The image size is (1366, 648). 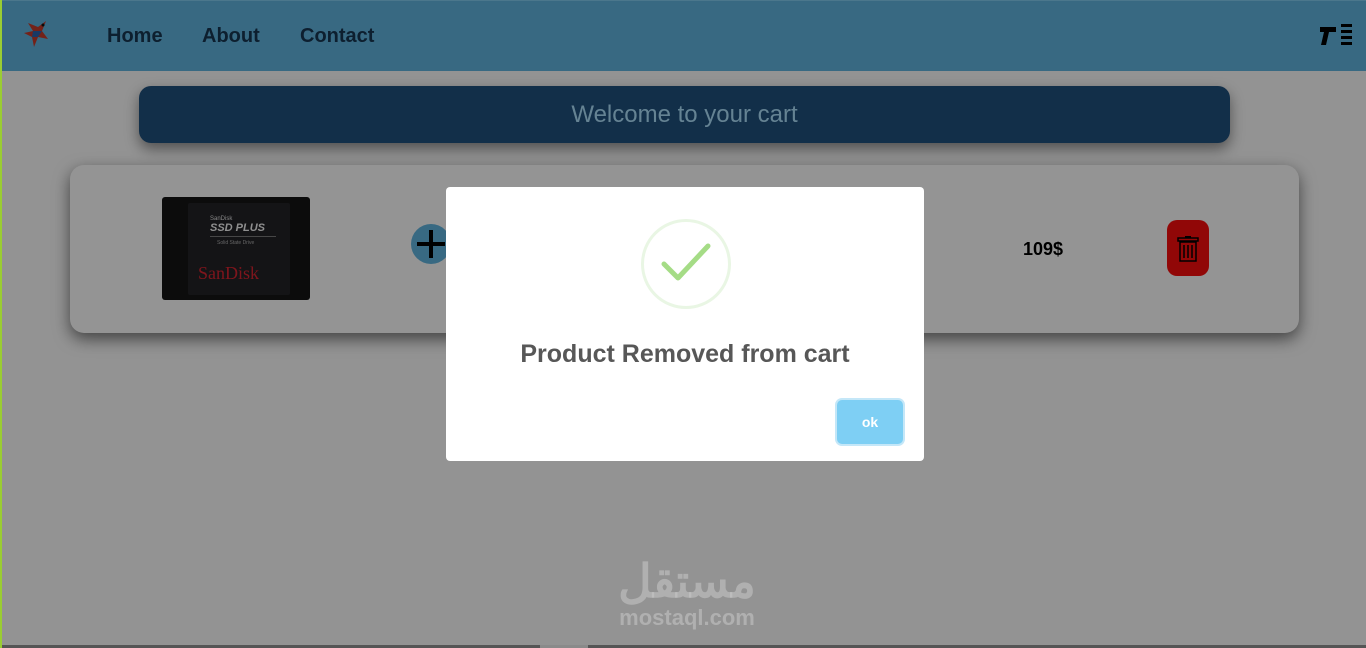 I want to click on success-ring, so click(x=686, y=264).